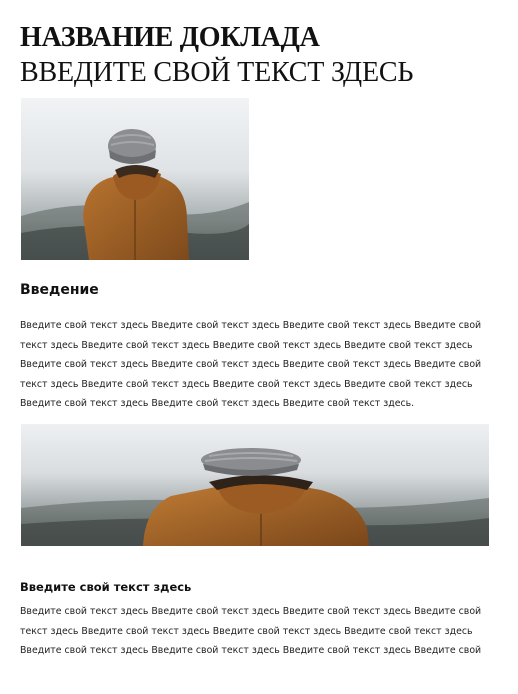  What do you see at coordinates (170, 37) in the screenshot?
I see `report-title: НАЗВАНИЕ ДОКЛАДА` at bounding box center [170, 37].